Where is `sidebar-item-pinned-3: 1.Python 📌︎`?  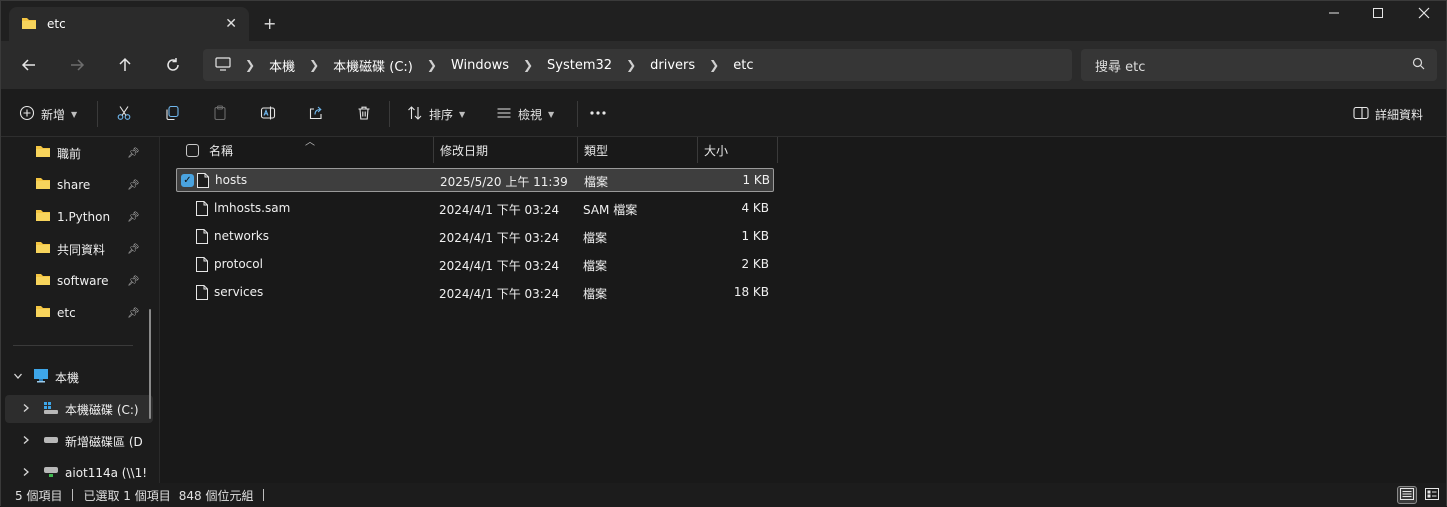 sidebar-item-pinned-3: 1.Python 📌︎ is located at coordinates (78, 217).